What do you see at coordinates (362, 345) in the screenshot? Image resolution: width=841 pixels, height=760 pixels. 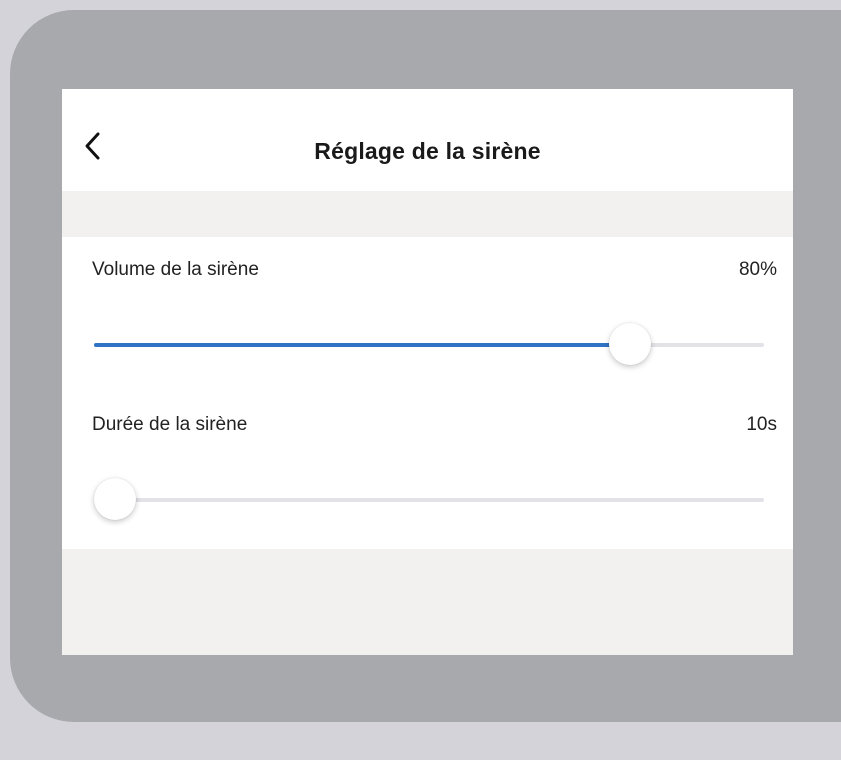 I see `slider-fill` at bounding box center [362, 345].